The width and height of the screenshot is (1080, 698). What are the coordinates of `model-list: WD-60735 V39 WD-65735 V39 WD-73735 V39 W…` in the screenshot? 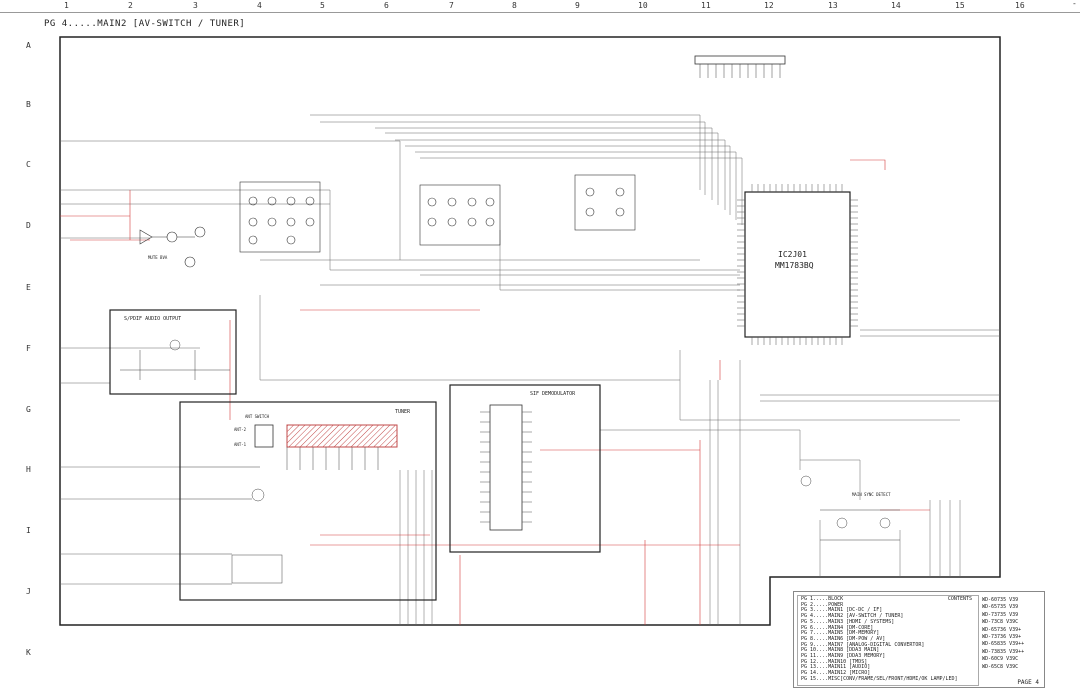 It's located at (1003, 634).